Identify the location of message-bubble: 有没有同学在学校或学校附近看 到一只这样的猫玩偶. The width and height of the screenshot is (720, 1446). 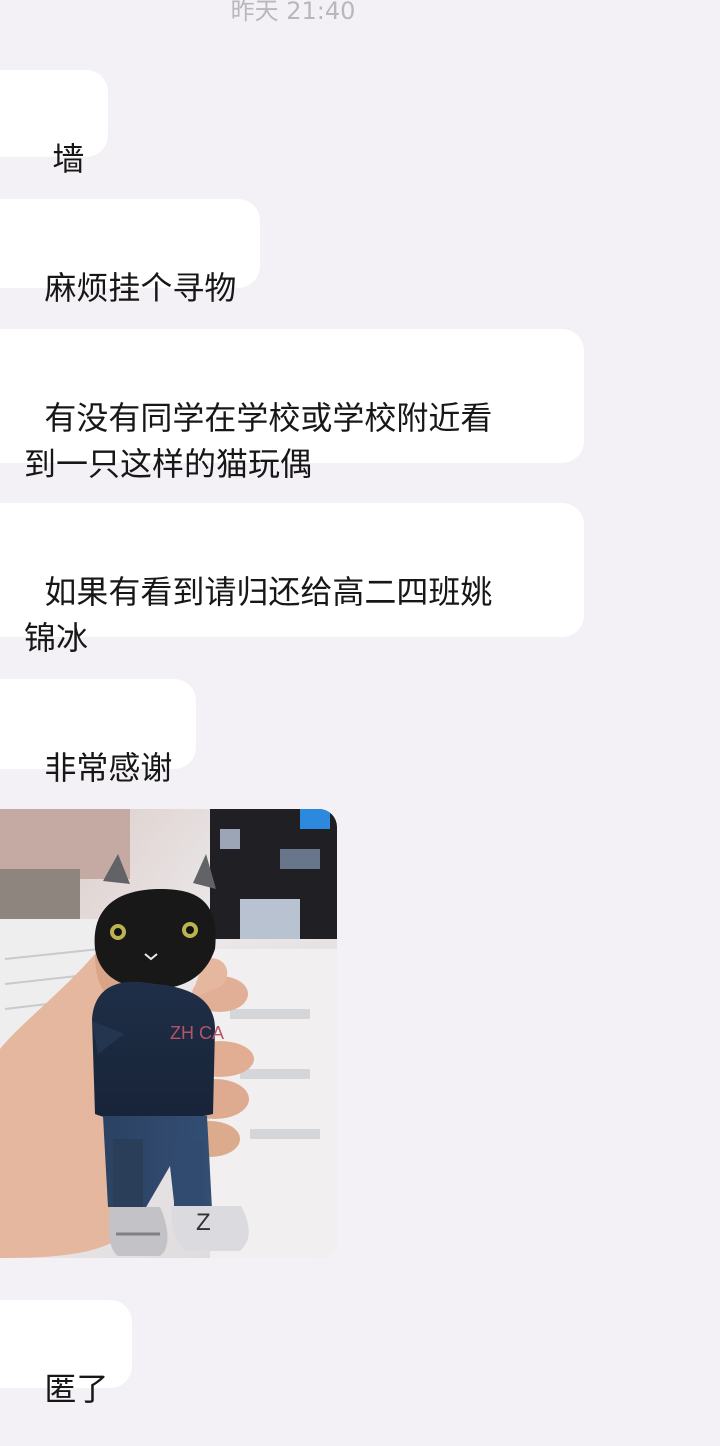
(292, 406).